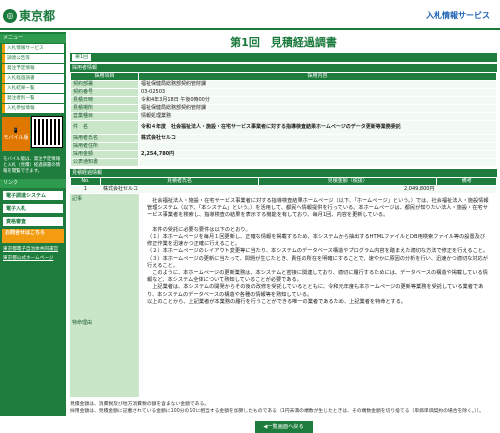  I want to click on col-content: 採用内容, so click(317, 76).